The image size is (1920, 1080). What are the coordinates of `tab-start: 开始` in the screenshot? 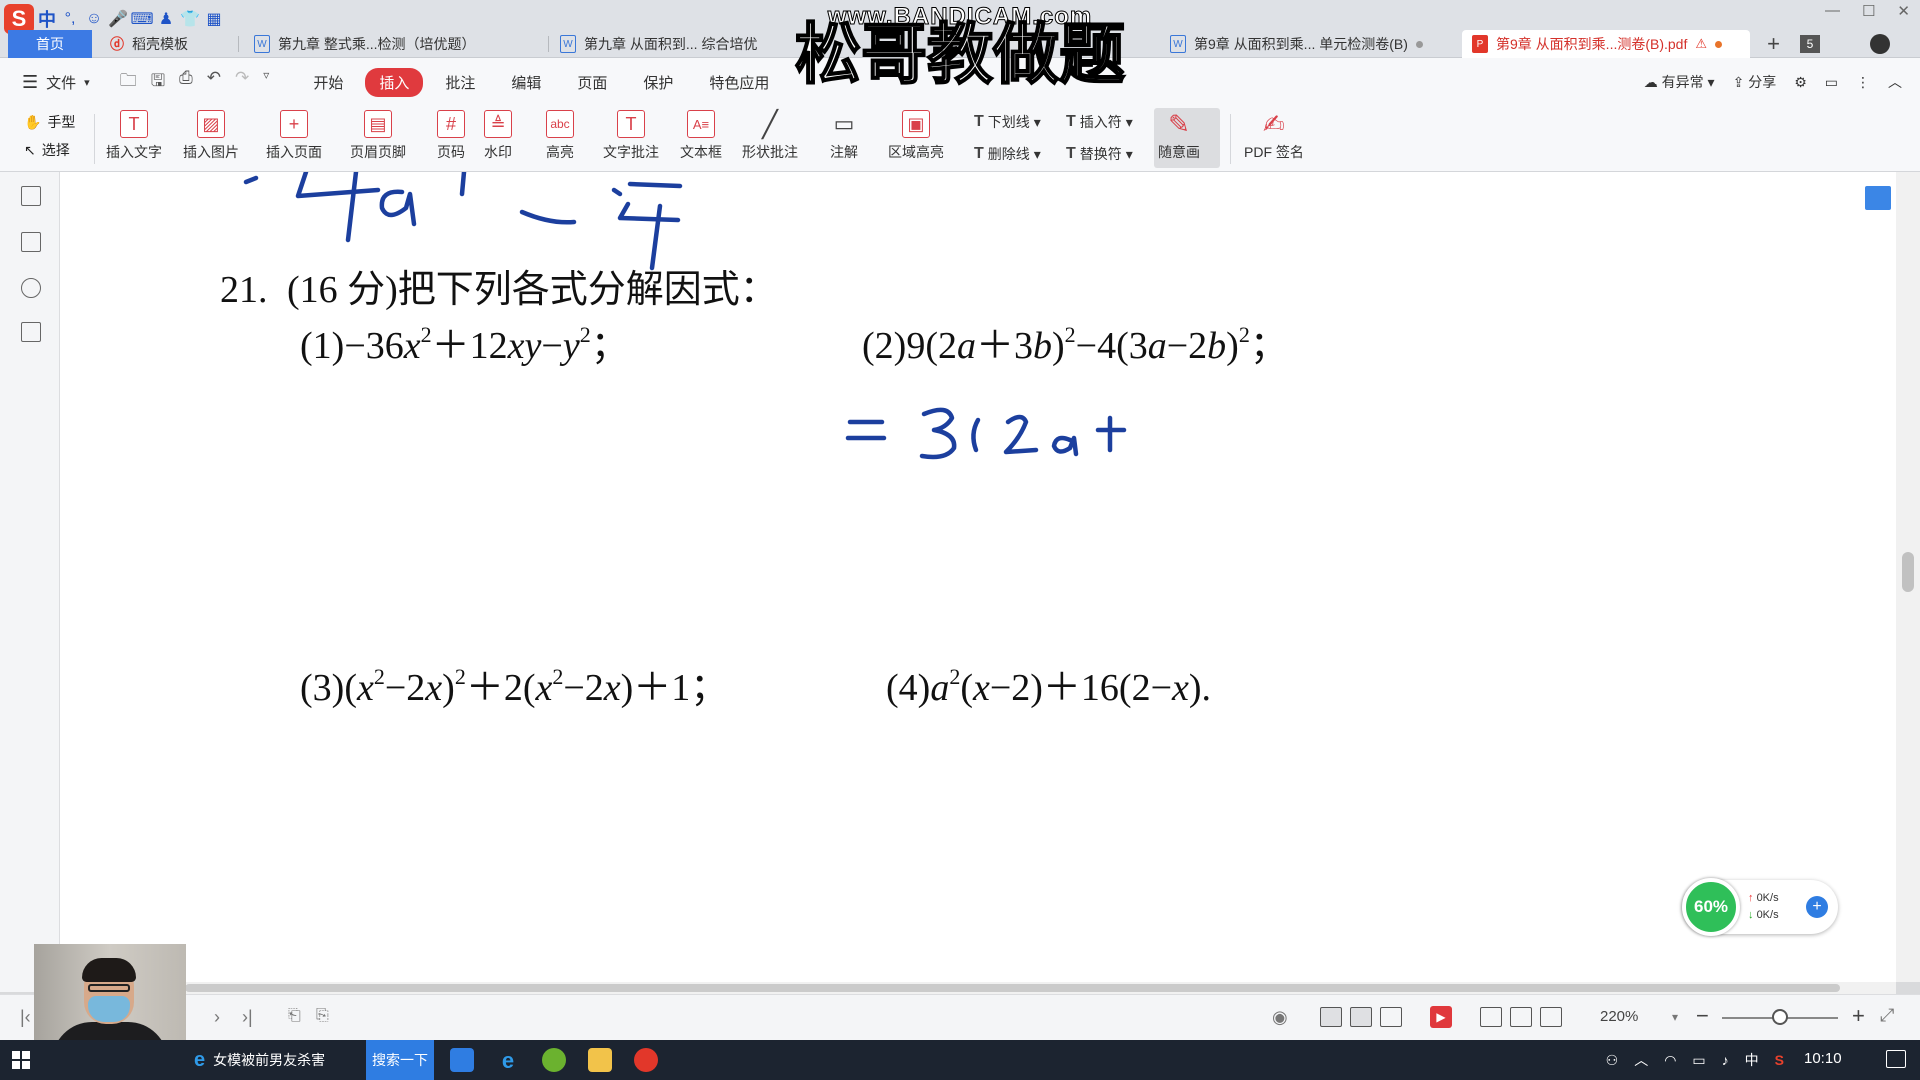 It's located at (328, 82).